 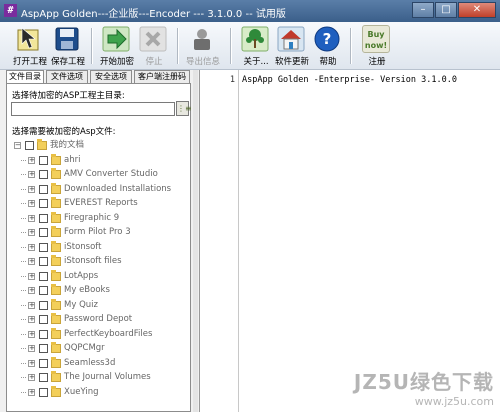 I want to click on stop-button: 停止, so click(x=154, y=46).